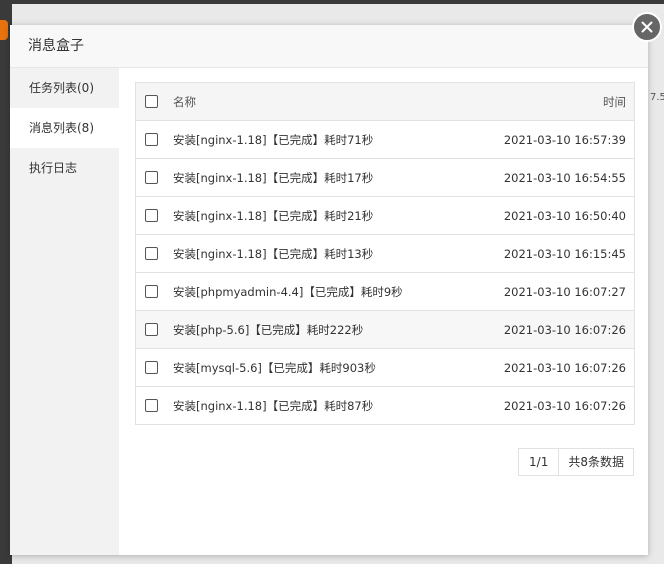 Image resolution: width=664 pixels, height=564 pixels. What do you see at coordinates (273, 405) in the screenshot?
I see `row-name: 安装[nginx-1.18]【已完成】耗时87秒` at bounding box center [273, 405].